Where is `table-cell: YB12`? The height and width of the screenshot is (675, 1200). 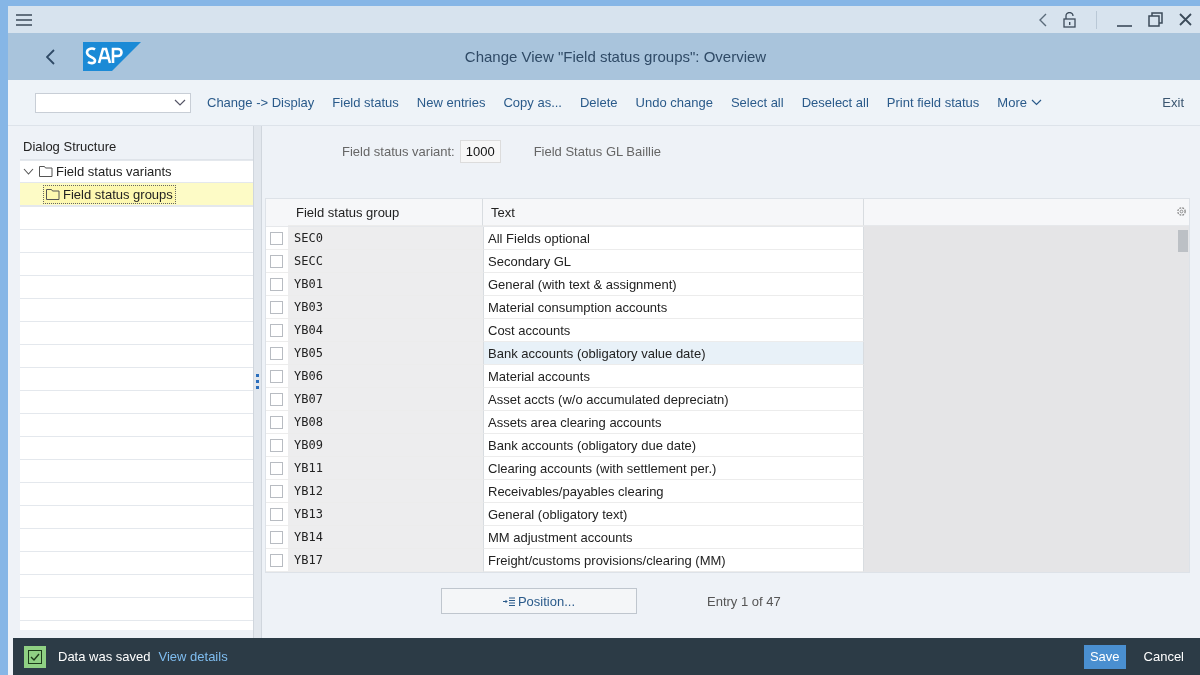
table-cell: YB12 is located at coordinates (385, 491).